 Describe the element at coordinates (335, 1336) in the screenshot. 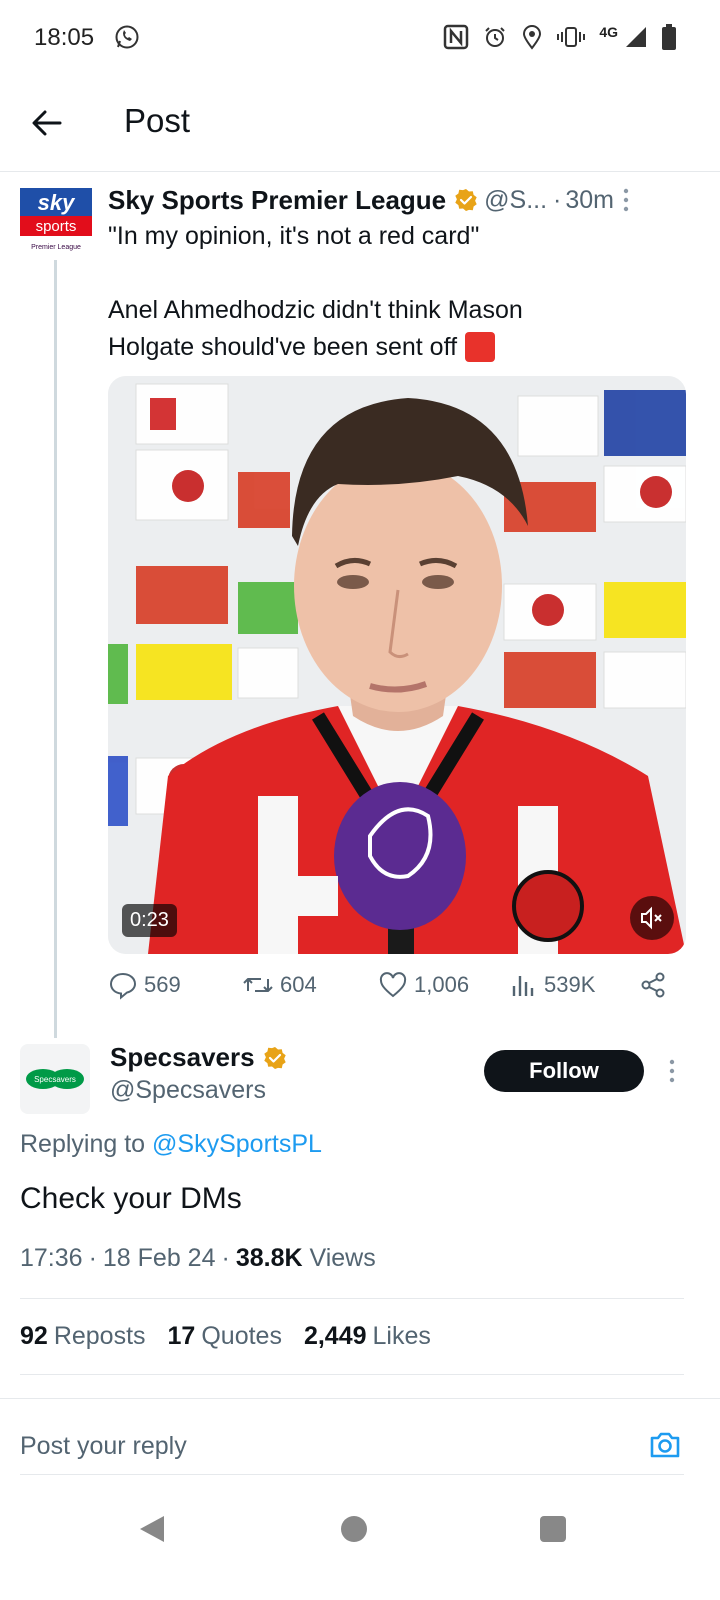

I see `likes-count: 2,449` at that location.